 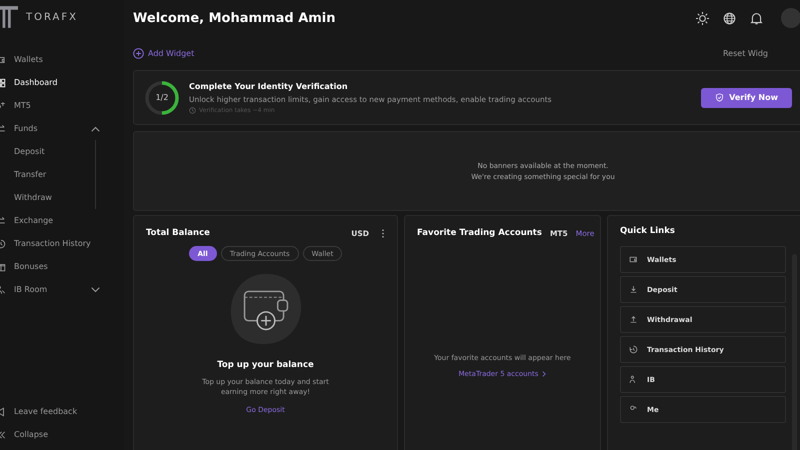 I want to click on sidebar-item: IB Room, so click(x=62, y=289).